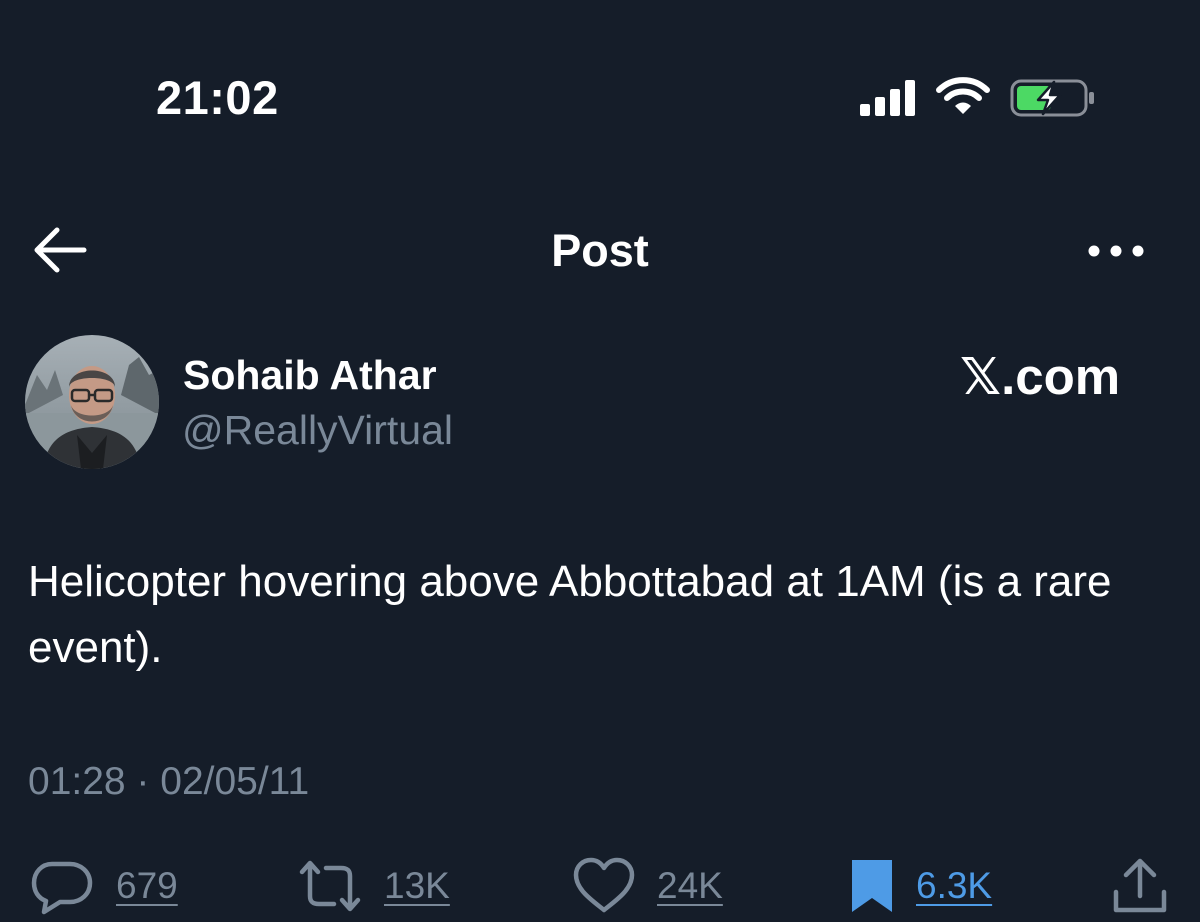  Describe the element at coordinates (1116, 251) in the screenshot. I see `more-horizontal-icon` at that location.